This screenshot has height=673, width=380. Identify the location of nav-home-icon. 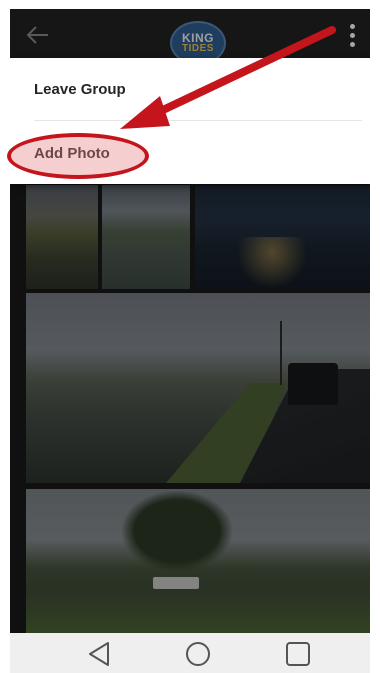
(198, 654).